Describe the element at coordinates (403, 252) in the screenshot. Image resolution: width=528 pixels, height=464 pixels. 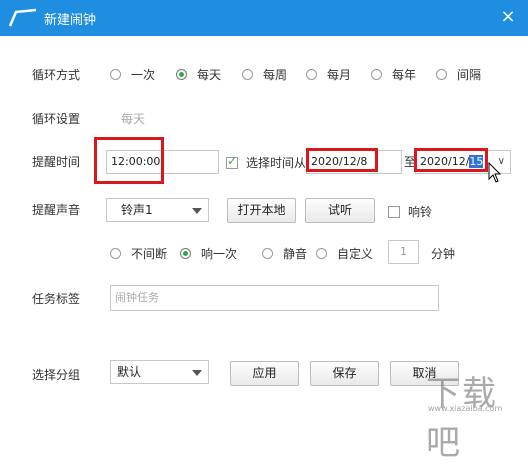
I see `custom-minutes-input: 1` at that location.